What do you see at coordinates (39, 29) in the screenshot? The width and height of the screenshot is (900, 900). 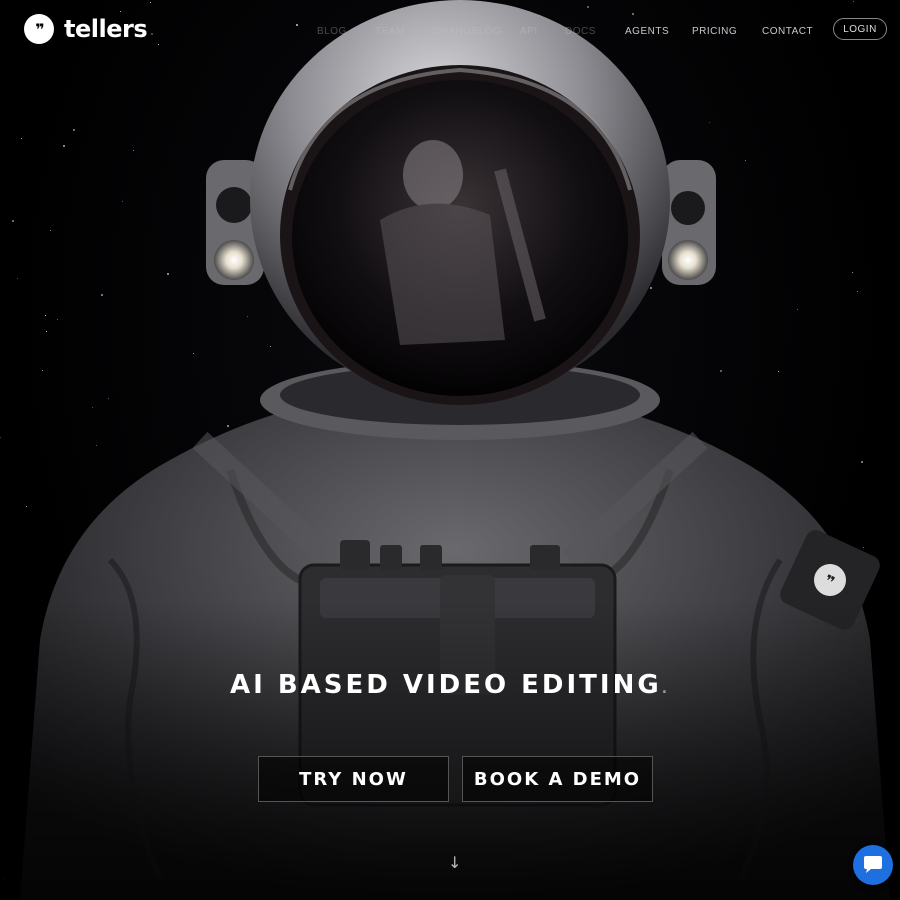 I see `brand-quote-icon: ❞` at bounding box center [39, 29].